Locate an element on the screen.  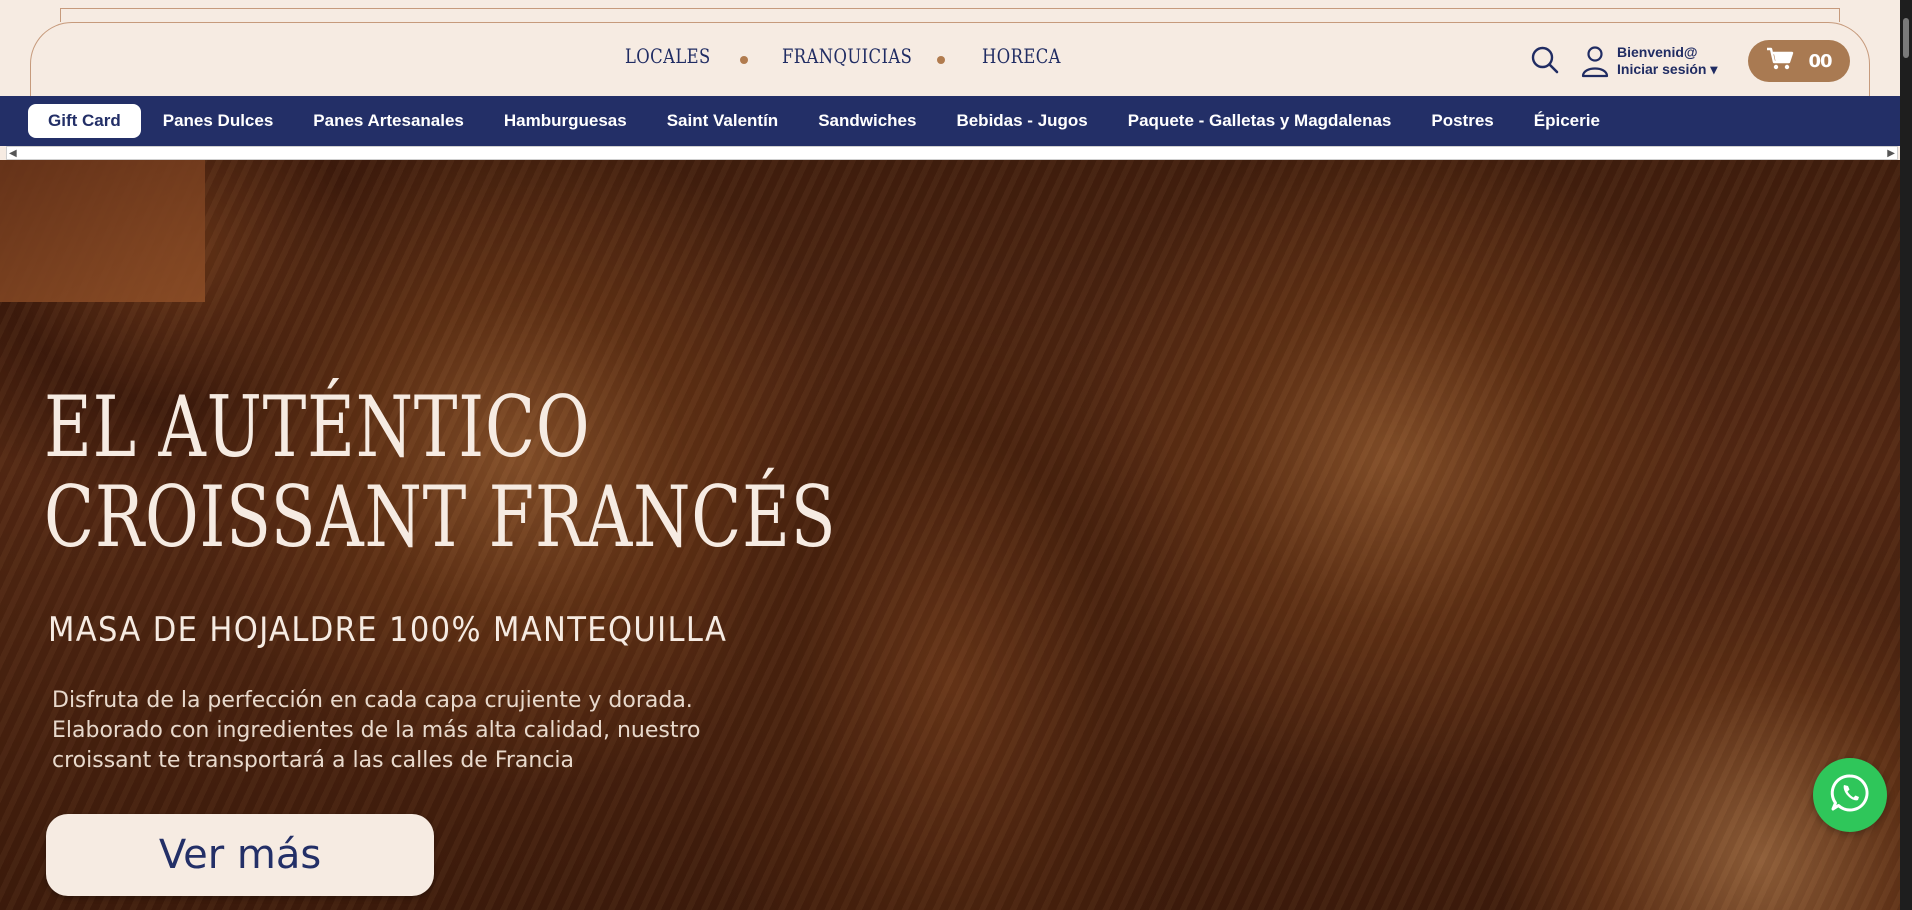
user-icon is located at coordinates (1595, 61).